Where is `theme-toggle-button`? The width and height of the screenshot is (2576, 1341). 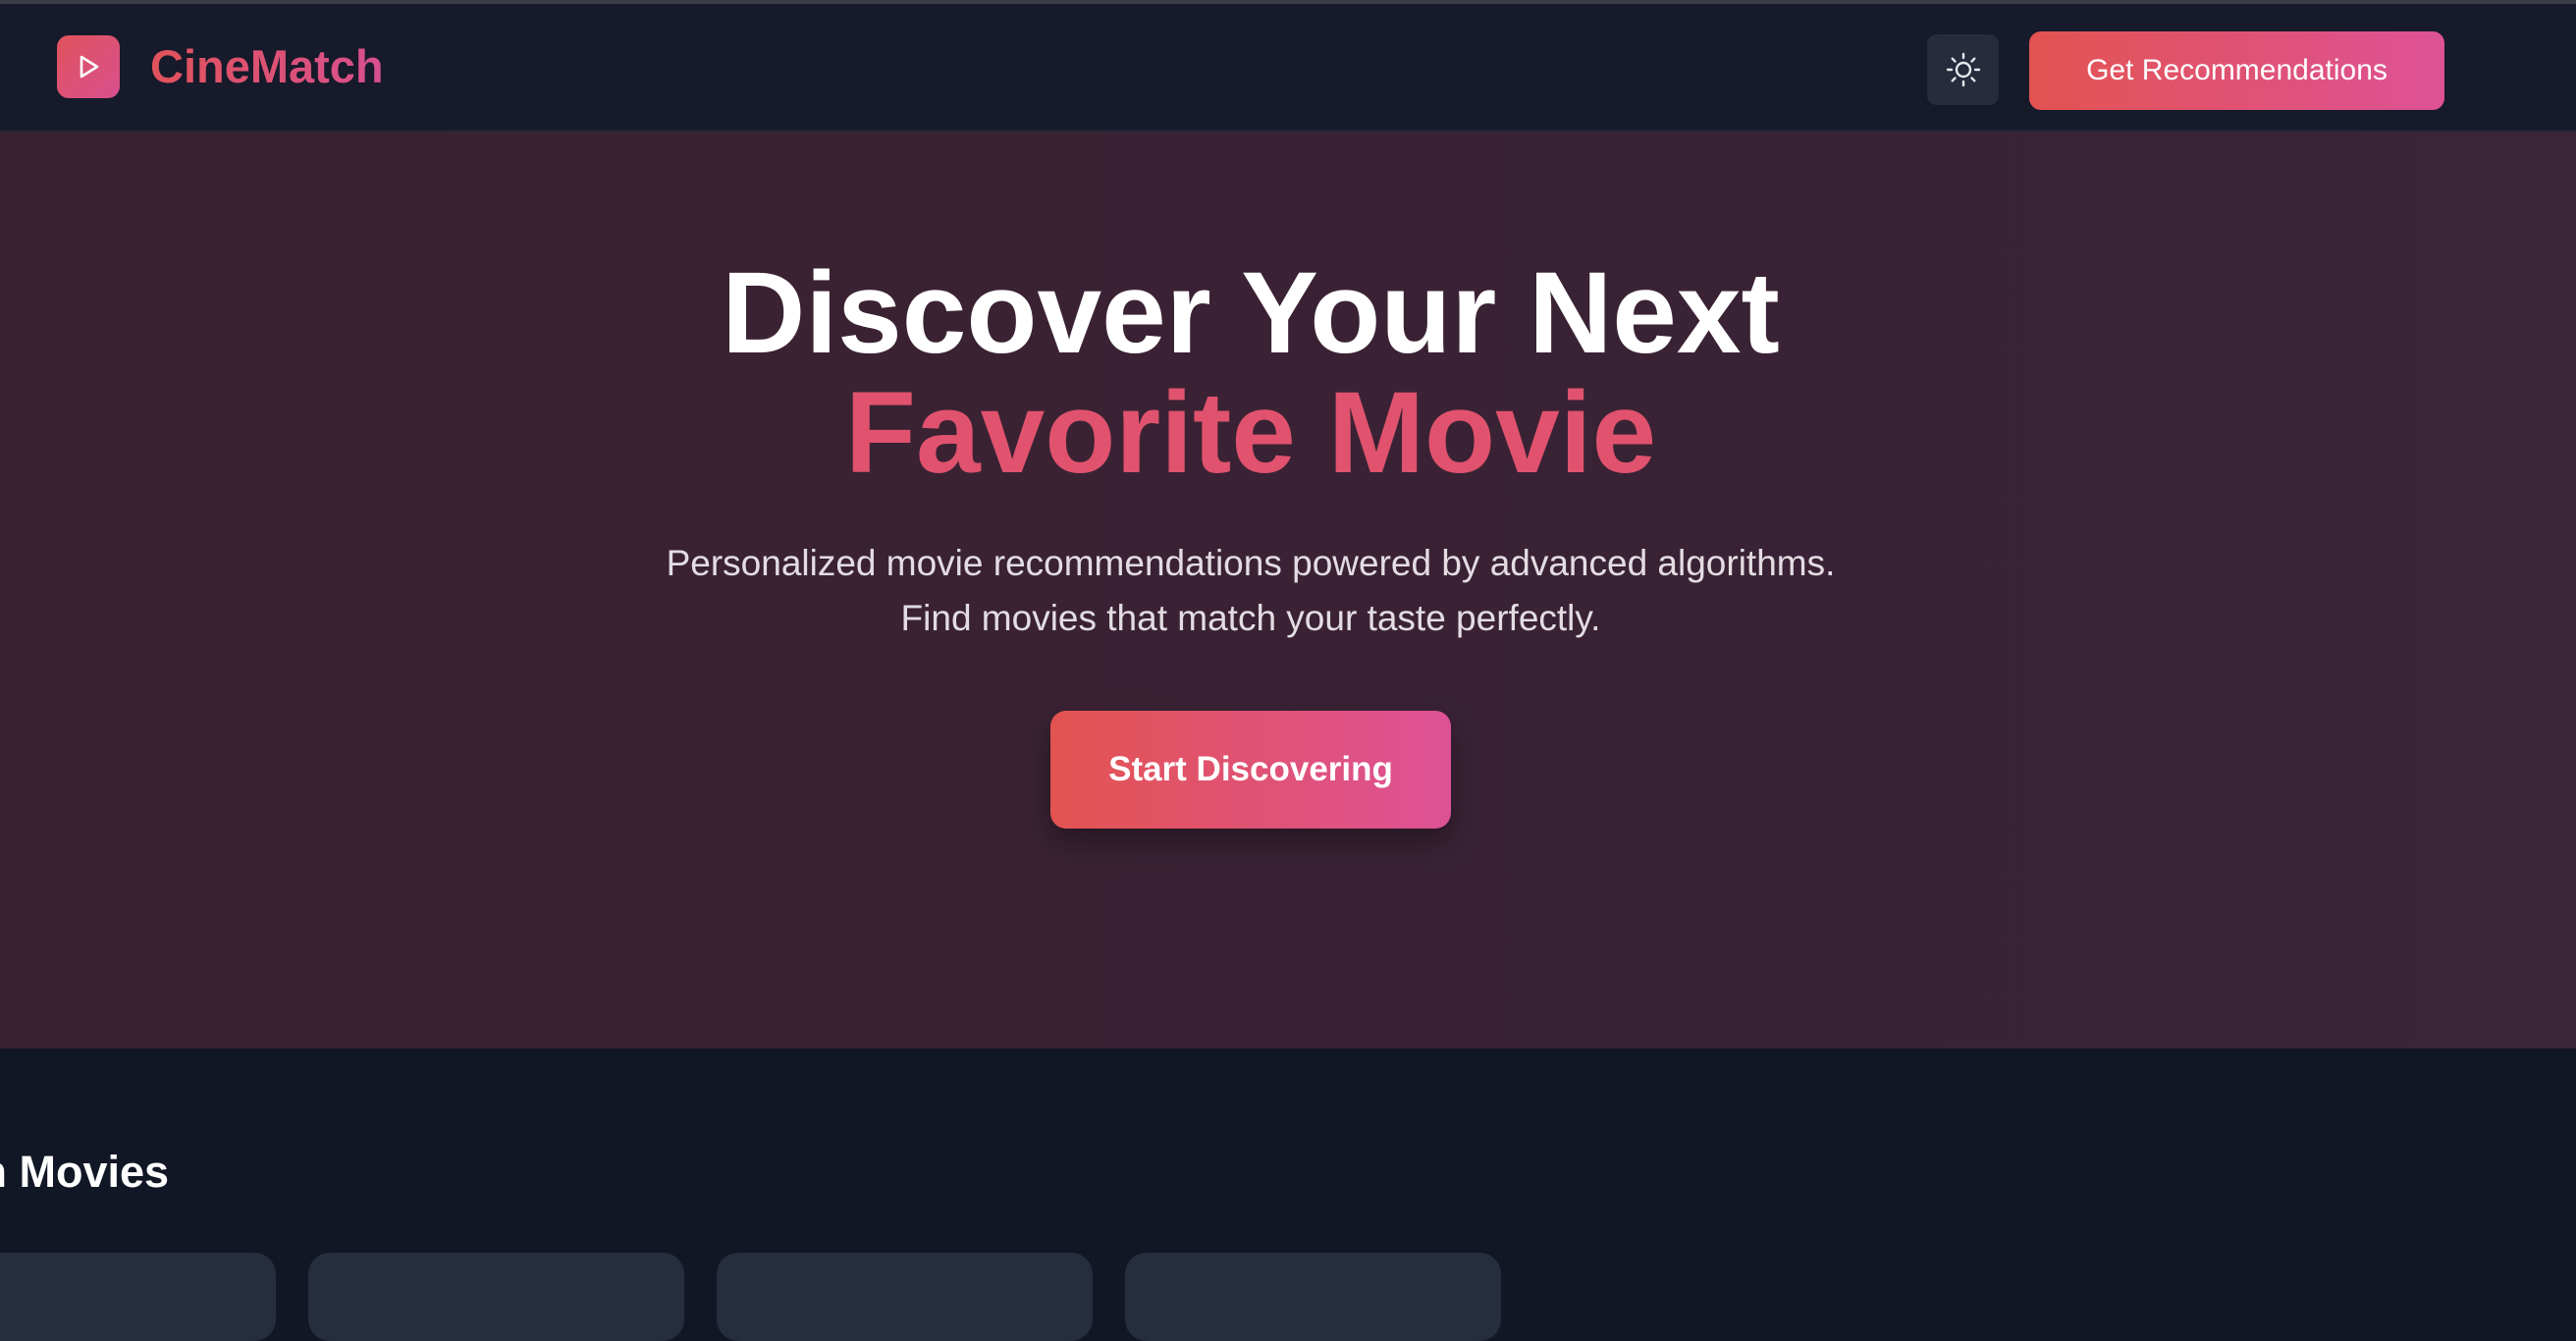
theme-toggle-button is located at coordinates (1963, 69).